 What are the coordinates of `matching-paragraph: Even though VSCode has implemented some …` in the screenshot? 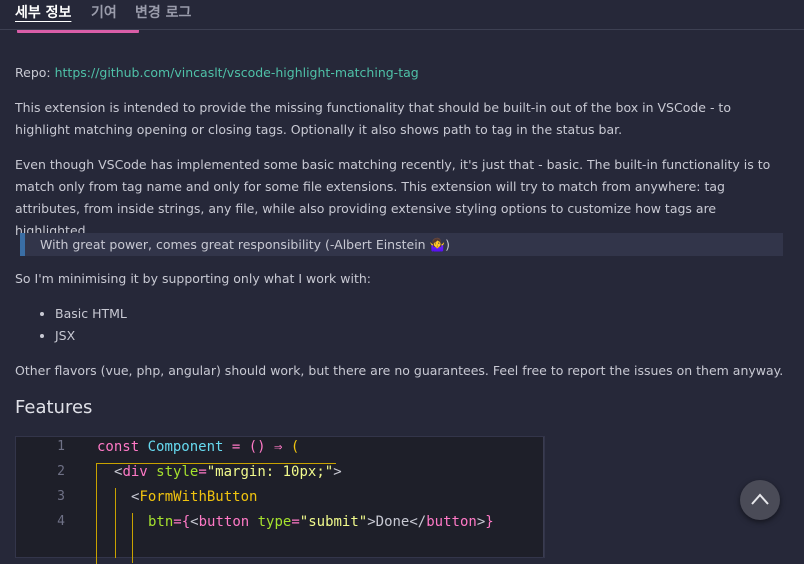 It's located at (393, 197).